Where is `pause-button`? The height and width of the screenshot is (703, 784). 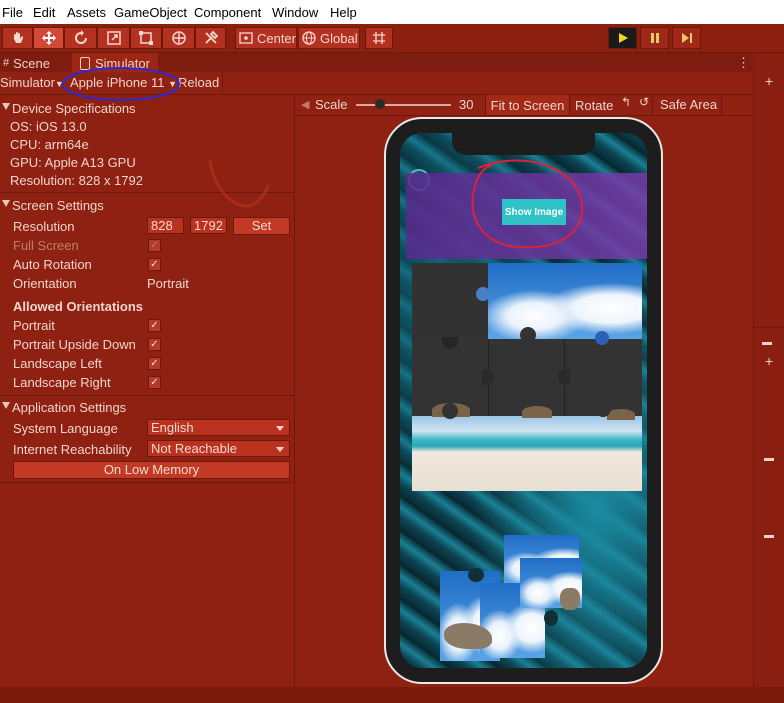
pause-button is located at coordinates (654, 38).